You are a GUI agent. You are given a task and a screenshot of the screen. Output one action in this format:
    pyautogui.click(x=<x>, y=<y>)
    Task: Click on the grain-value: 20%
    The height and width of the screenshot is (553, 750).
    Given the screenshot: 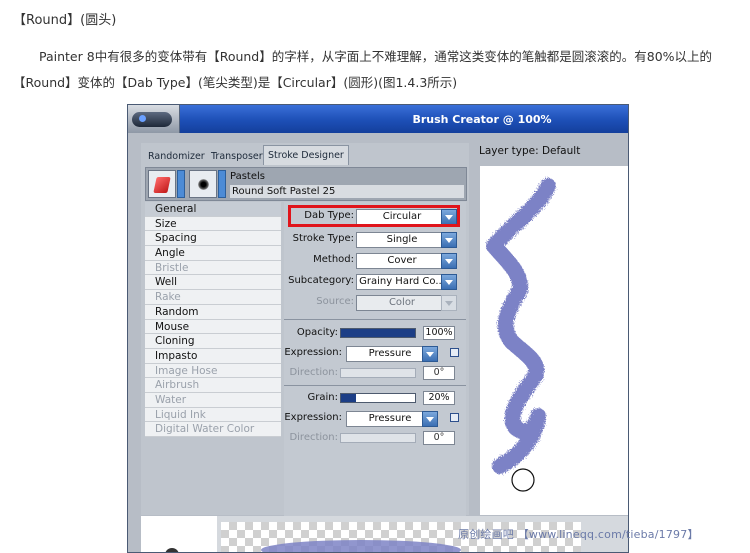 What is the action you would take?
    pyautogui.click(x=439, y=398)
    